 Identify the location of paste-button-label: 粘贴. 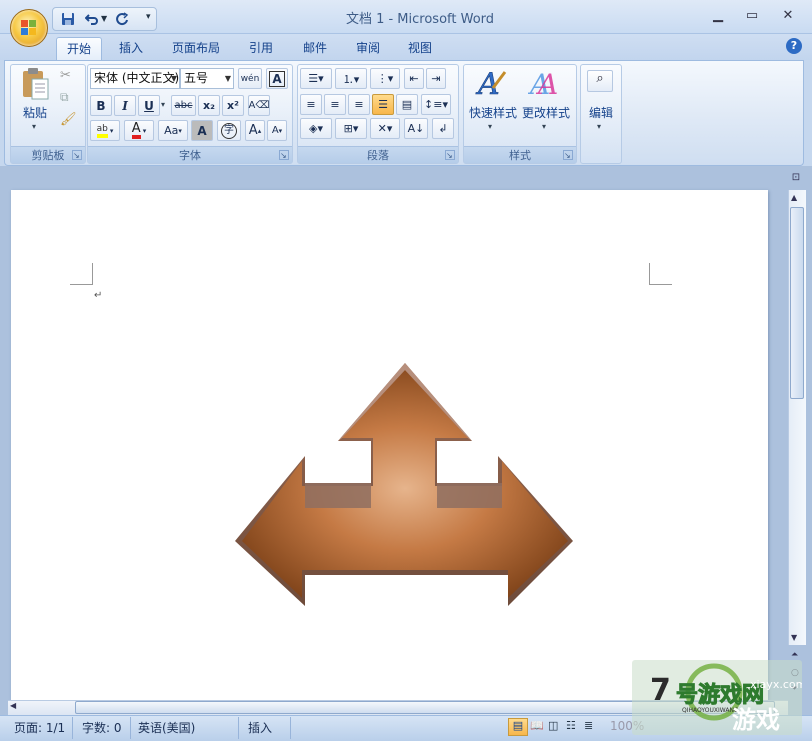
(35, 112).